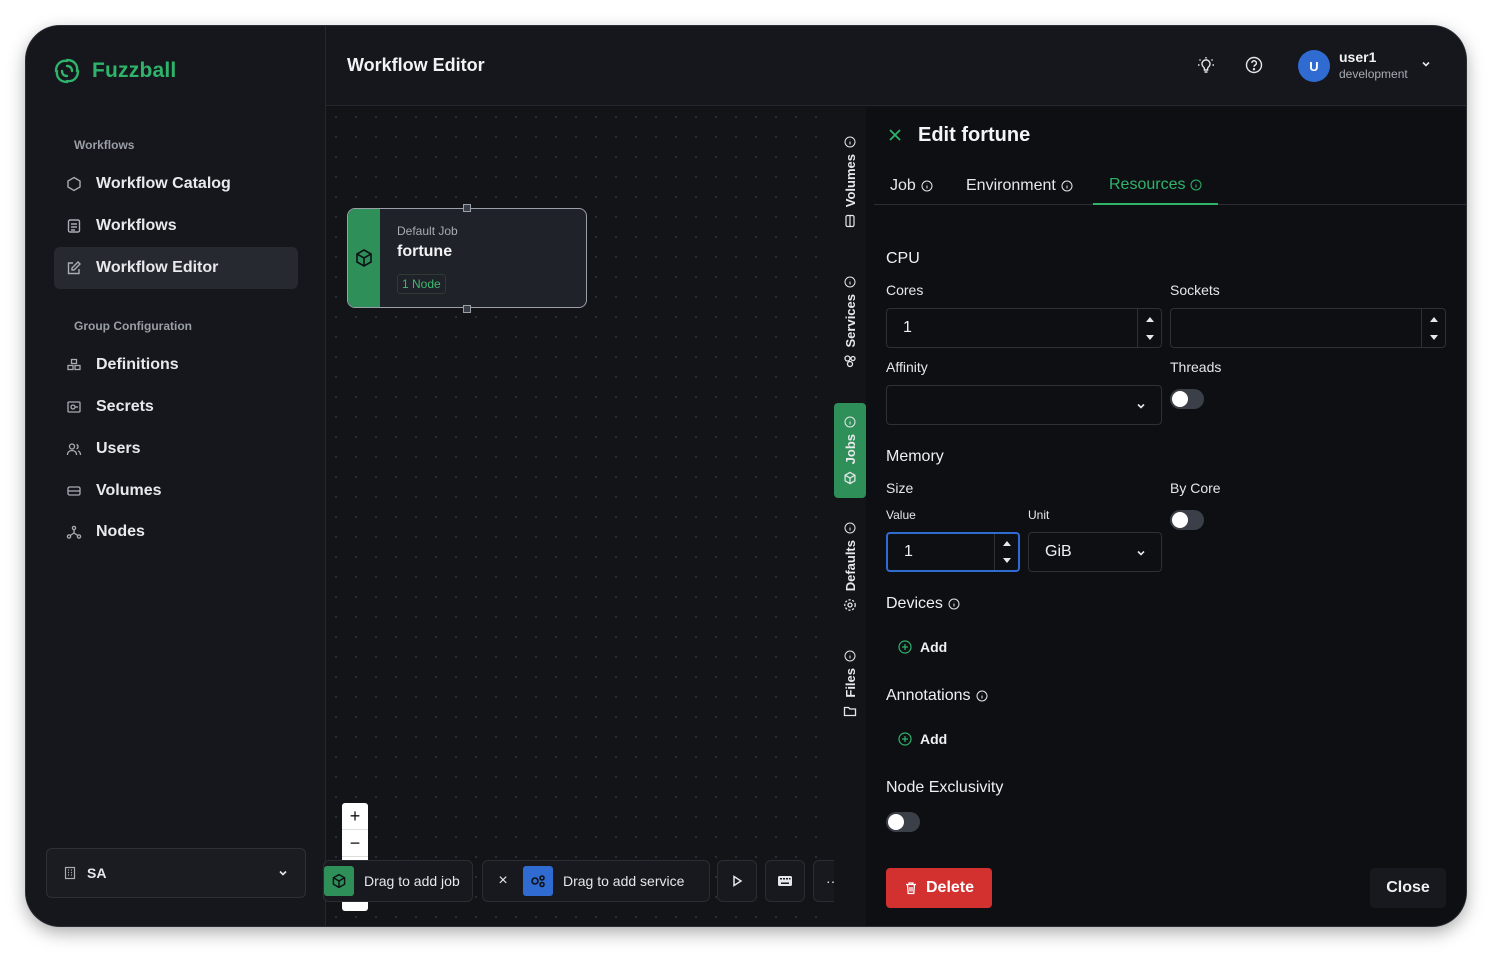 This screenshot has width=1492, height=960. What do you see at coordinates (1206, 65) in the screenshot?
I see `theme-toggle-icon` at bounding box center [1206, 65].